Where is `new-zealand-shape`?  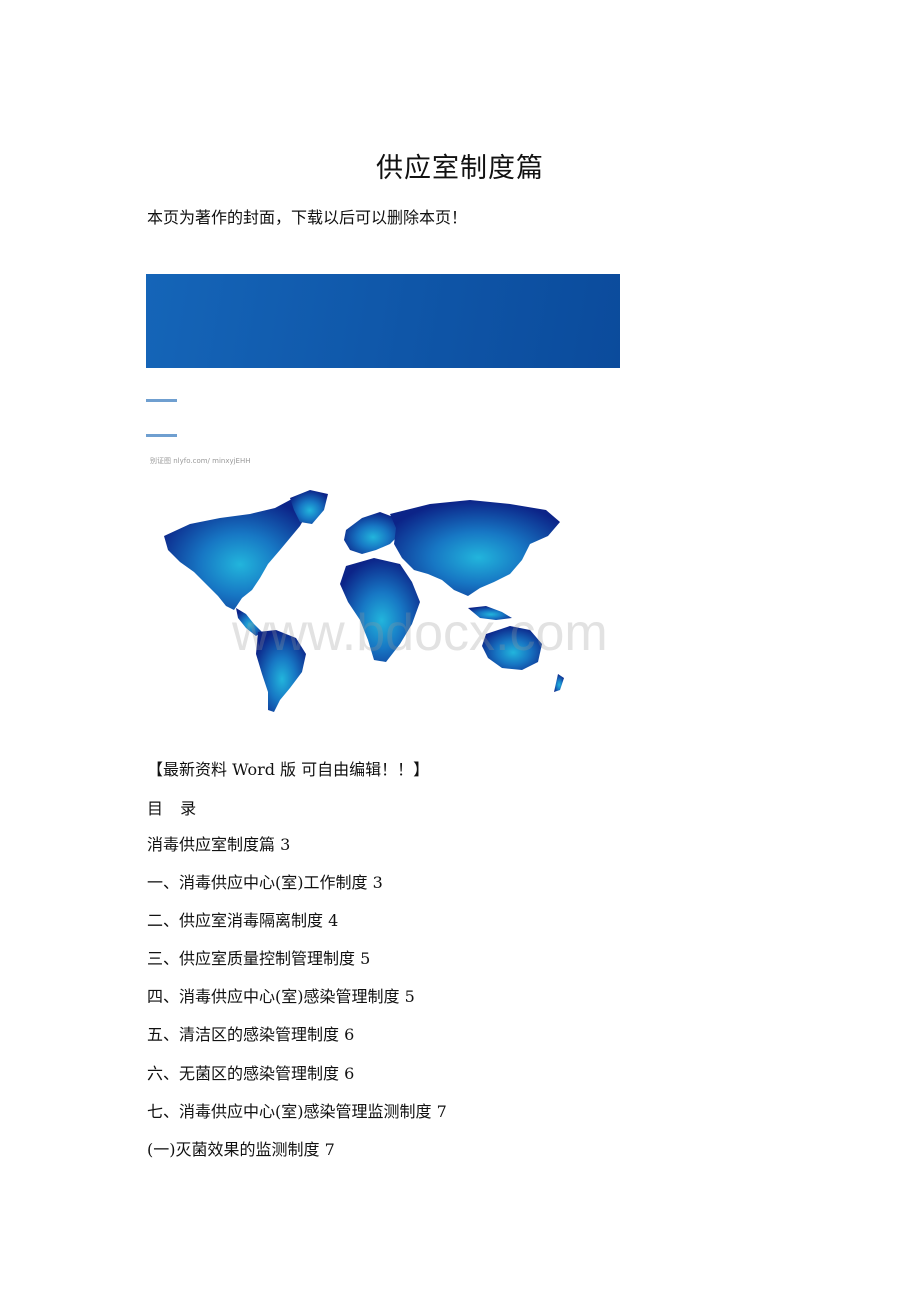 new-zealand-shape is located at coordinates (559, 683).